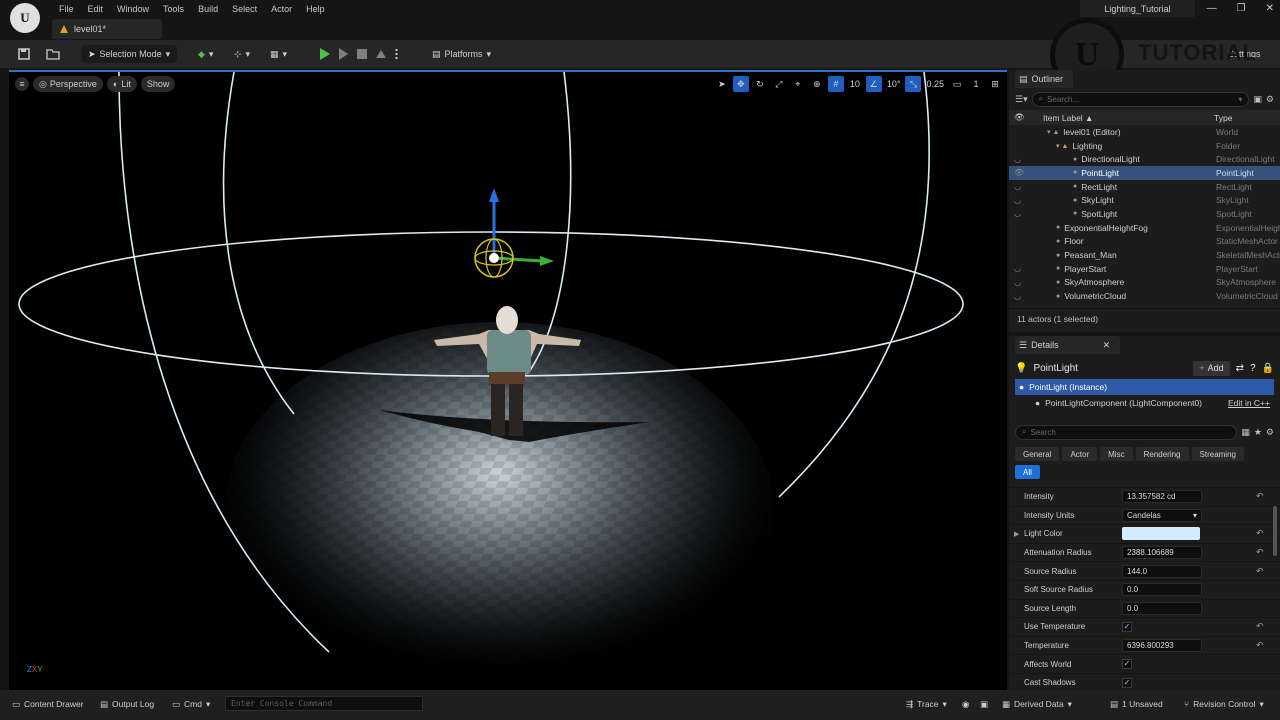 This screenshot has width=1280, height=720. I want to click on outliner-row: ● Peasant_Man SkeletalMeshActor, so click(1144, 255).